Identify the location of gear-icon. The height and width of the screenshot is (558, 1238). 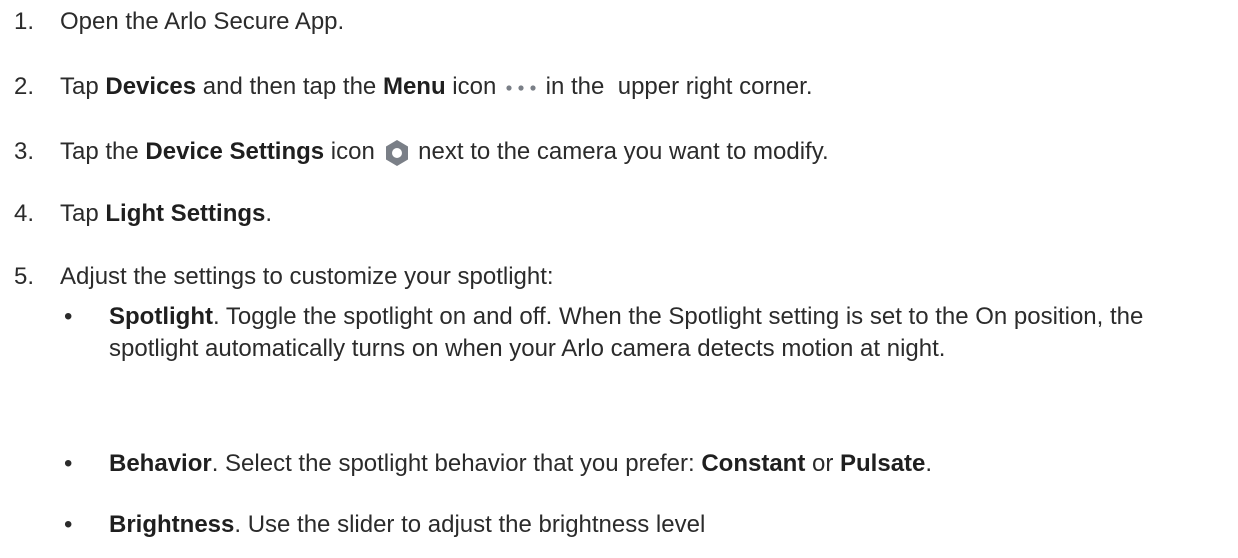
(396, 152).